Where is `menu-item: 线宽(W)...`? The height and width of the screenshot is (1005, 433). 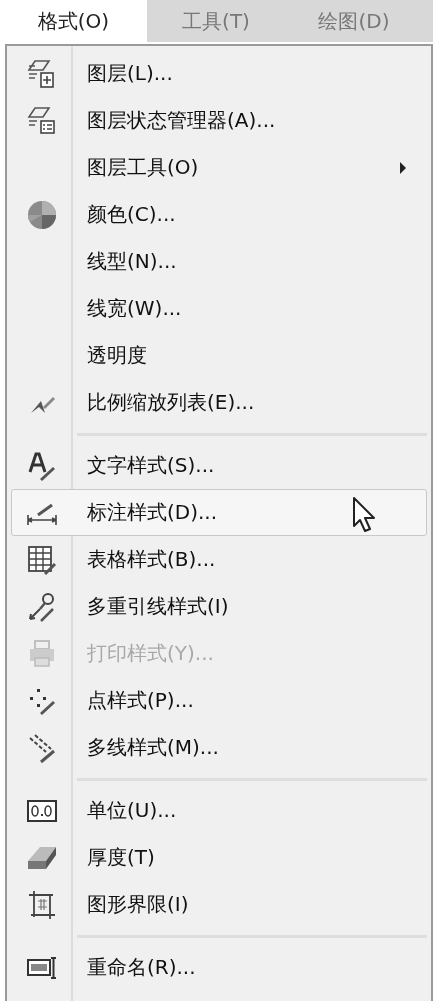
menu-item: 线宽(W)... is located at coordinates (219, 308).